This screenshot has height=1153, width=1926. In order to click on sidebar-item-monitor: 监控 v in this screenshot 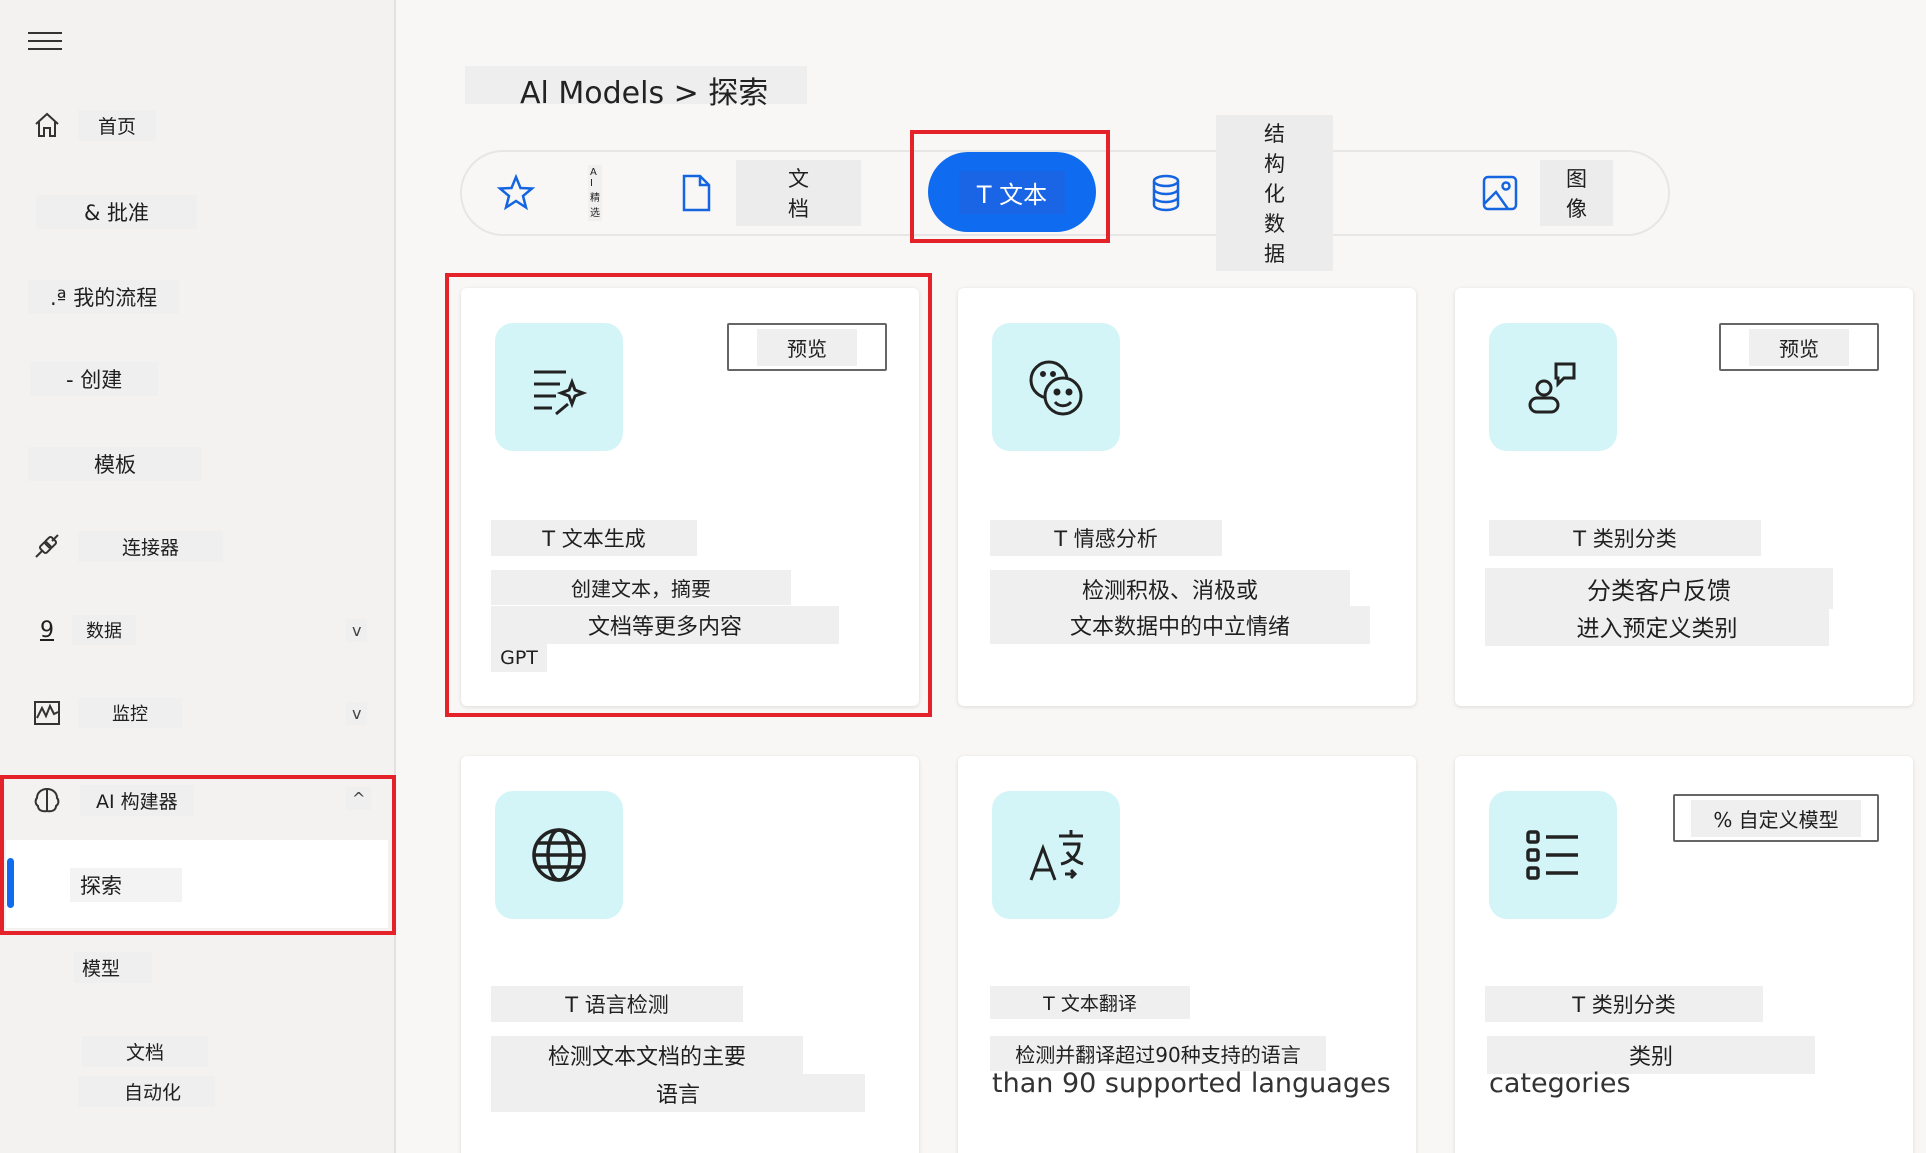, I will do `click(198, 713)`.